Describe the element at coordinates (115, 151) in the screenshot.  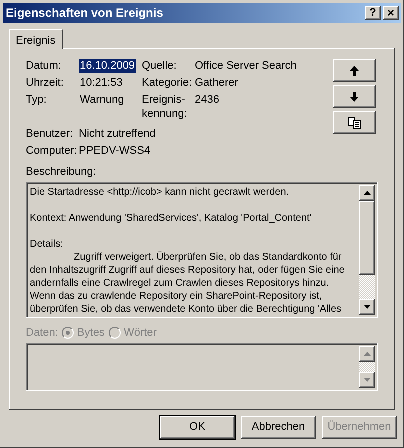
I see `field-value: PPEDV-WSS4` at that location.